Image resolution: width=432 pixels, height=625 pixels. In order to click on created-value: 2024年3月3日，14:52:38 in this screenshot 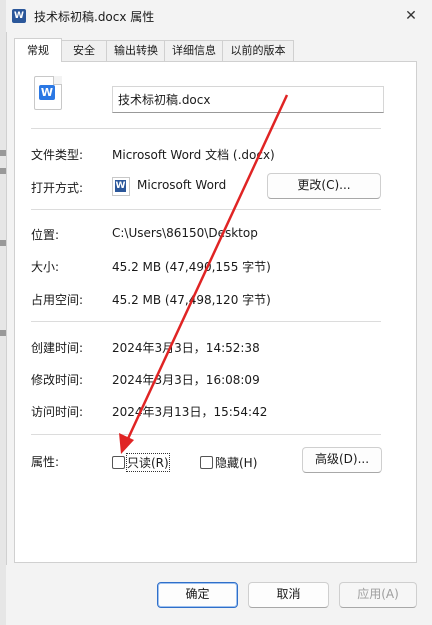, I will do `click(186, 348)`.